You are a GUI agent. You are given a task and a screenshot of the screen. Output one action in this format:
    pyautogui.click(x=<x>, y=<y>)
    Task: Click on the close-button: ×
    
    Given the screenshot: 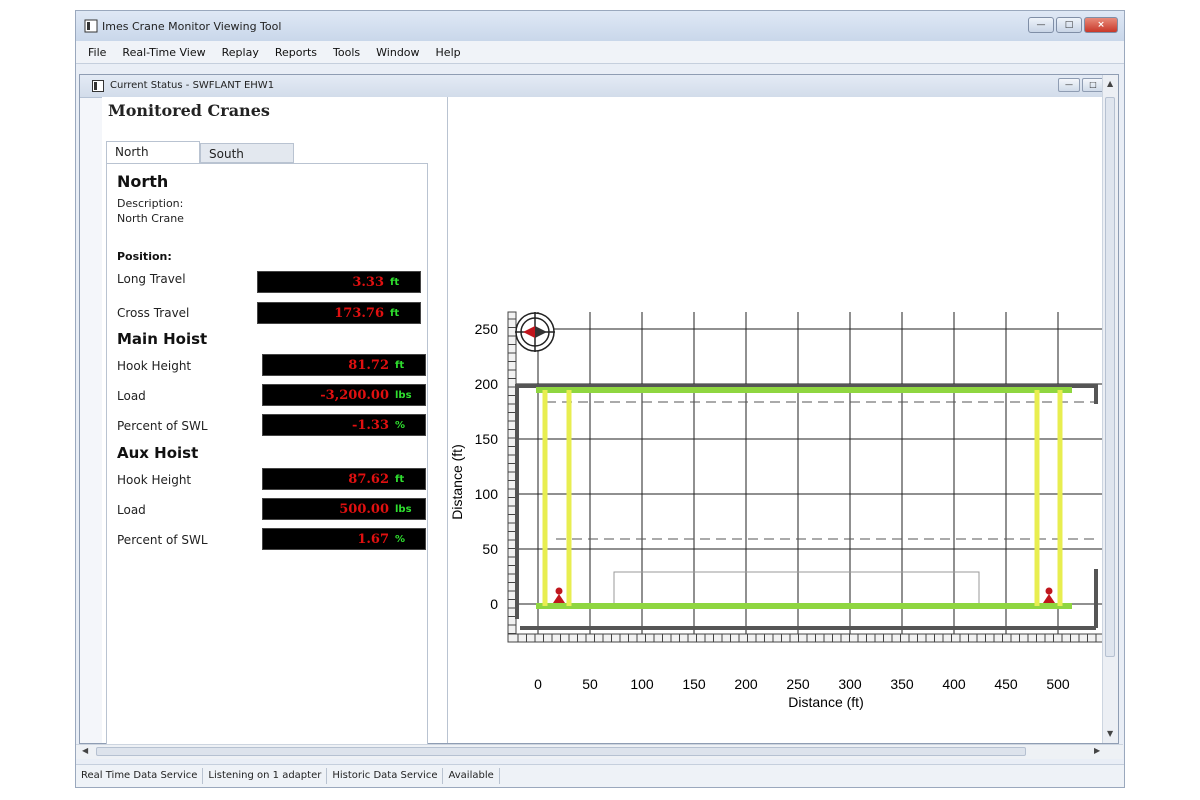 What is the action you would take?
    pyautogui.click(x=1101, y=25)
    